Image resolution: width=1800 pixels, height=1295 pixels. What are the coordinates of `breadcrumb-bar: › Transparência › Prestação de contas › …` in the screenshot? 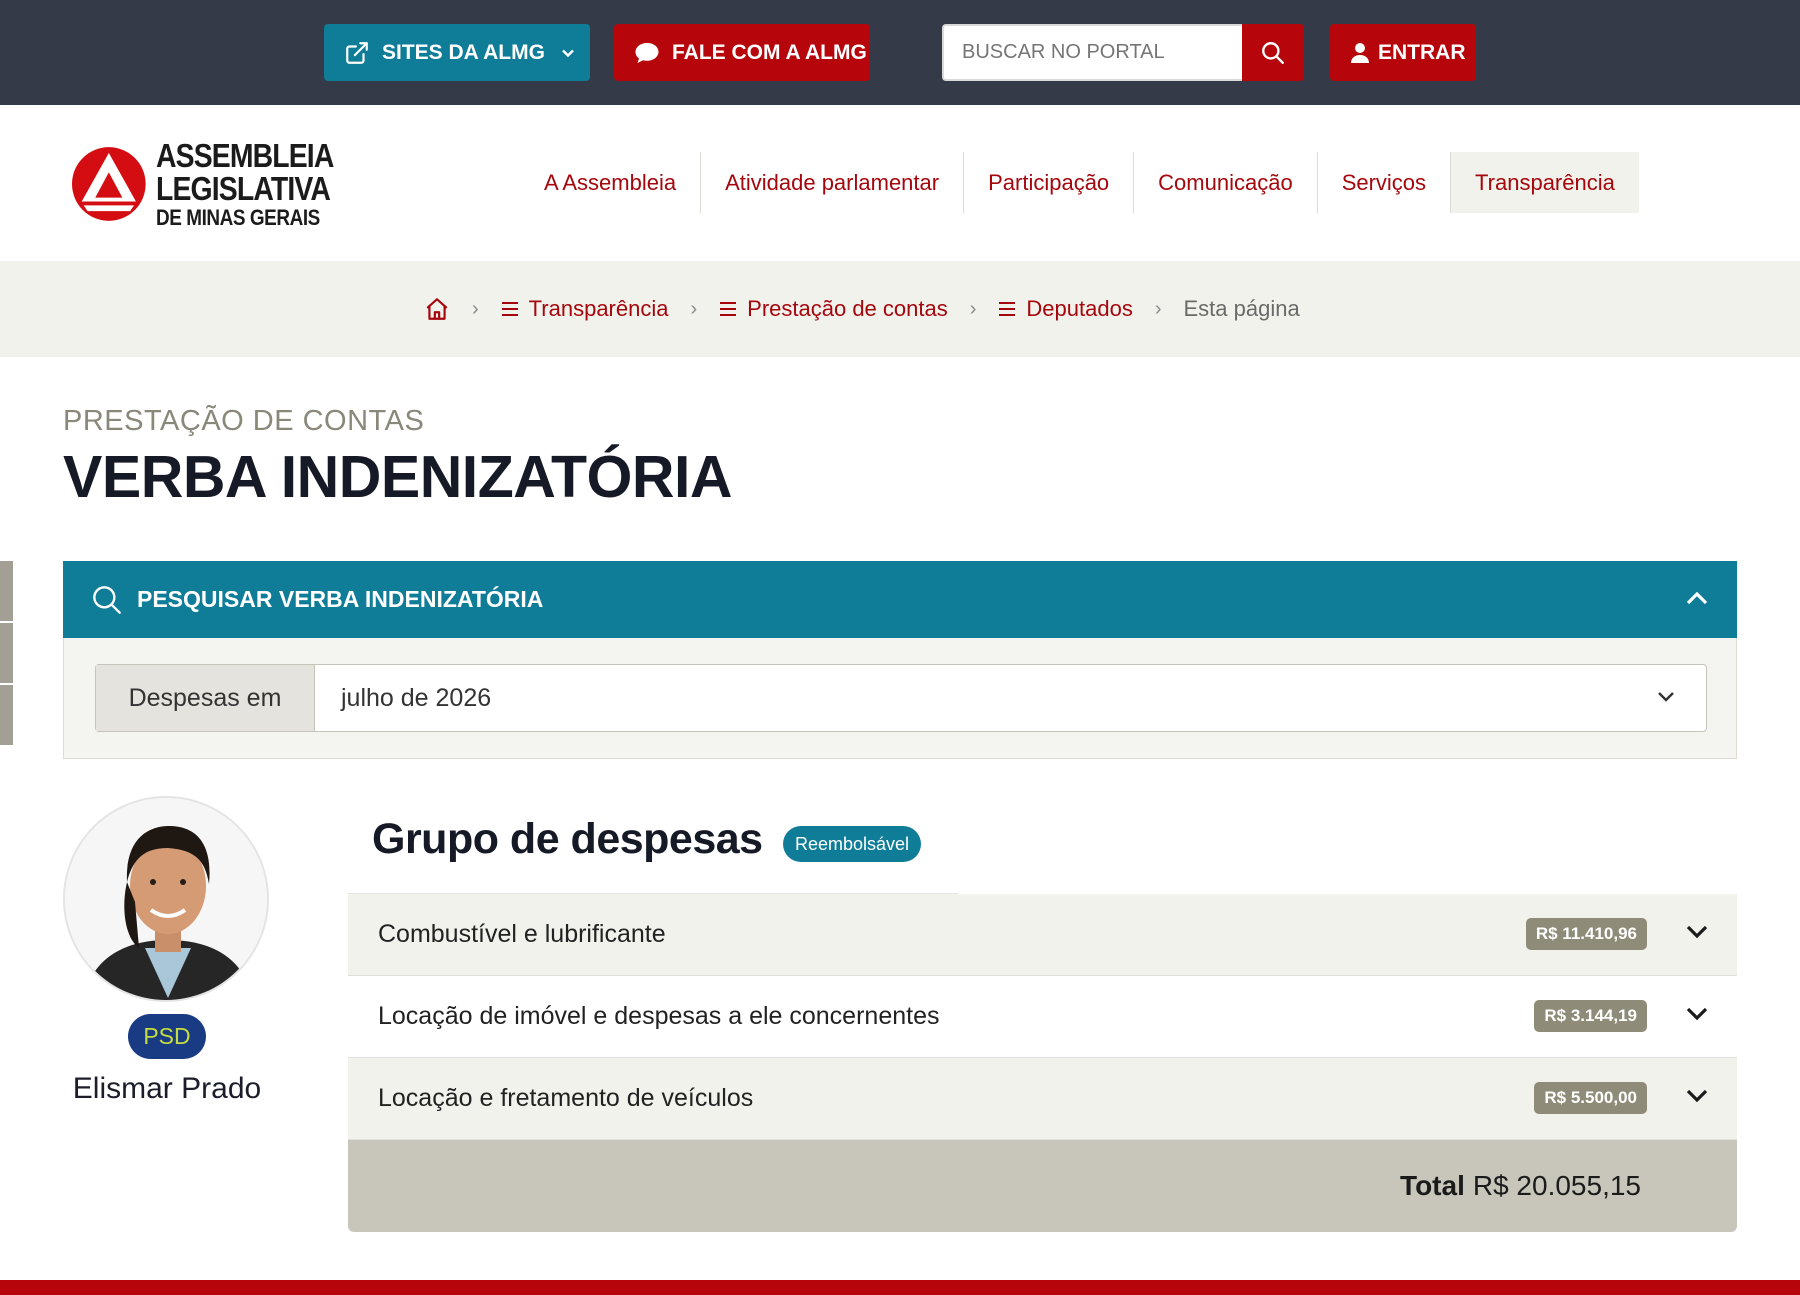 It's located at (900, 309).